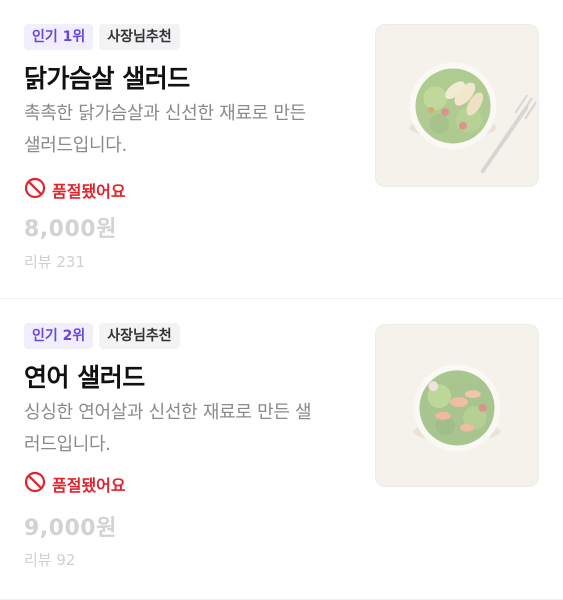  I want to click on description-line: 촉촉한 닭가슴살과 신선한 재료로 만든, so click(165, 113).